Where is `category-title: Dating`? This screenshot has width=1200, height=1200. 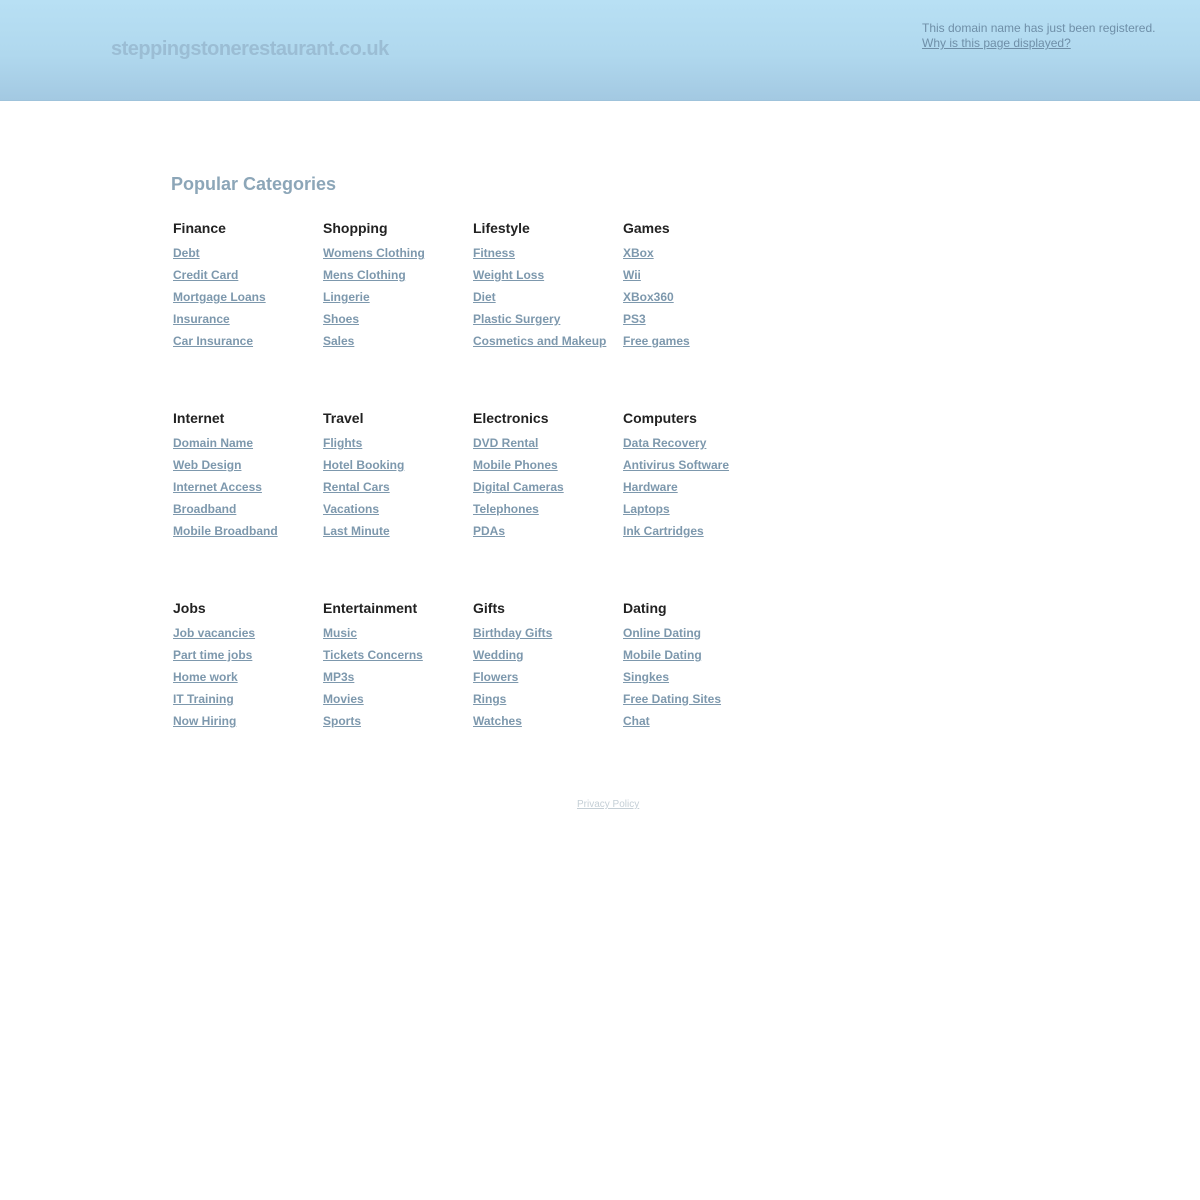 category-title: Dating is located at coordinates (645, 608).